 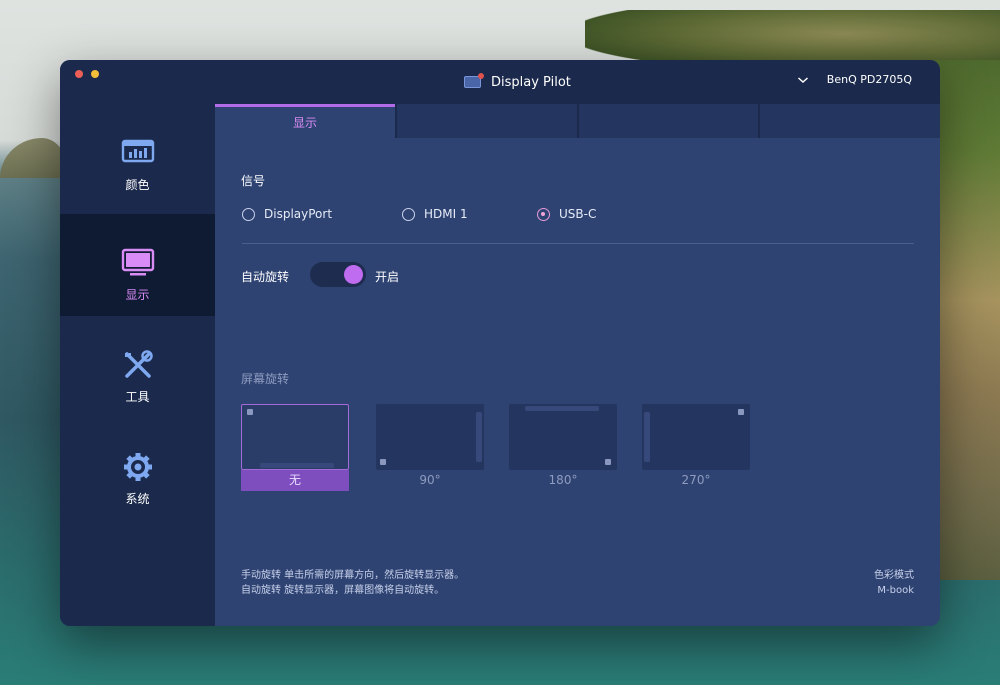 What do you see at coordinates (137, 151) in the screenshot?
I see `color-chart-icon` at bounding box center [137, 151].